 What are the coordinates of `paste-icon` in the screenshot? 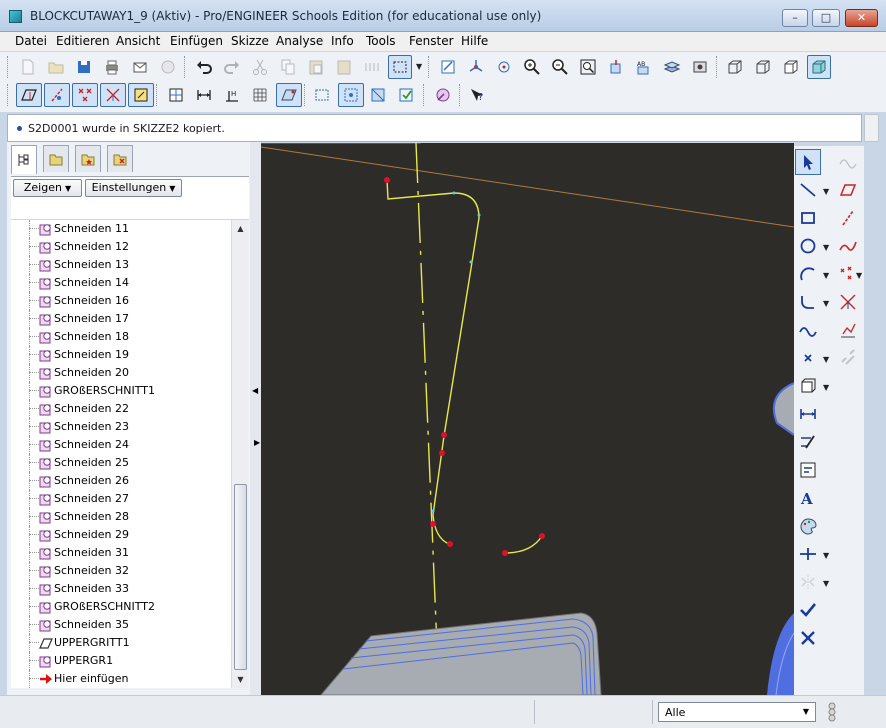 It's located at (316, 67).